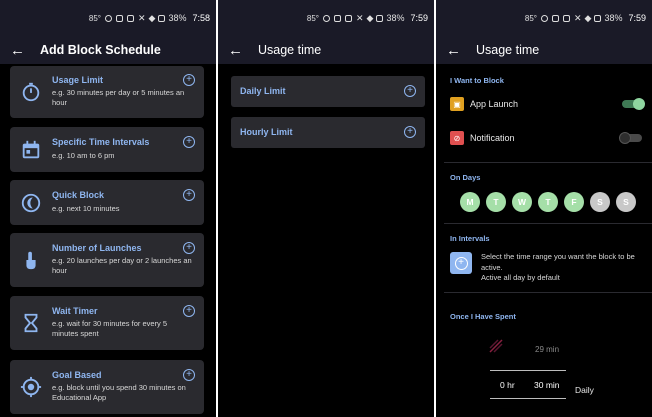 The width and height of the screenshot is (652, 417). I want to click on status-bar: 85° ✕ ◆ 38% 7:58, so click(108, 18).